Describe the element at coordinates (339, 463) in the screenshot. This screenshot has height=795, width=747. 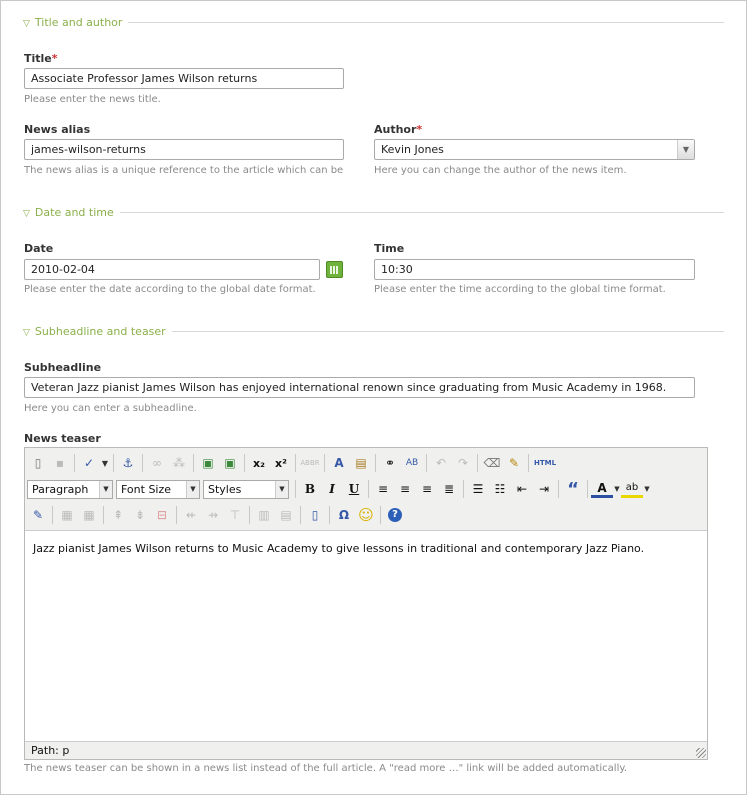
I see `character-style-icon: A` at that location.